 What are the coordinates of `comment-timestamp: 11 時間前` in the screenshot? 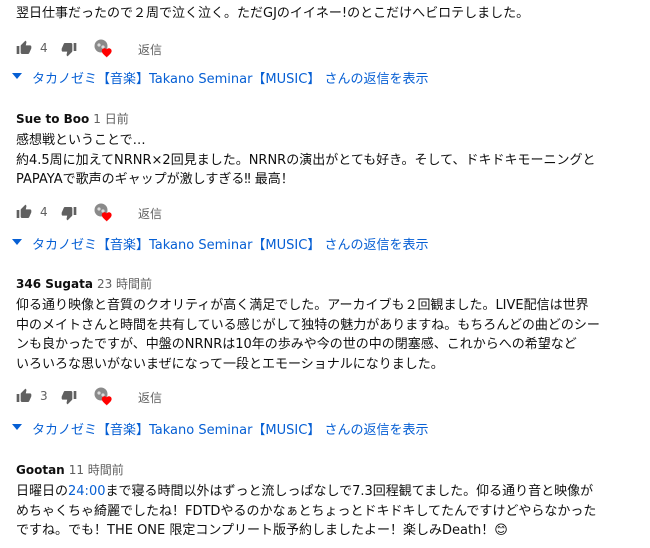 It's located at (96, 470).